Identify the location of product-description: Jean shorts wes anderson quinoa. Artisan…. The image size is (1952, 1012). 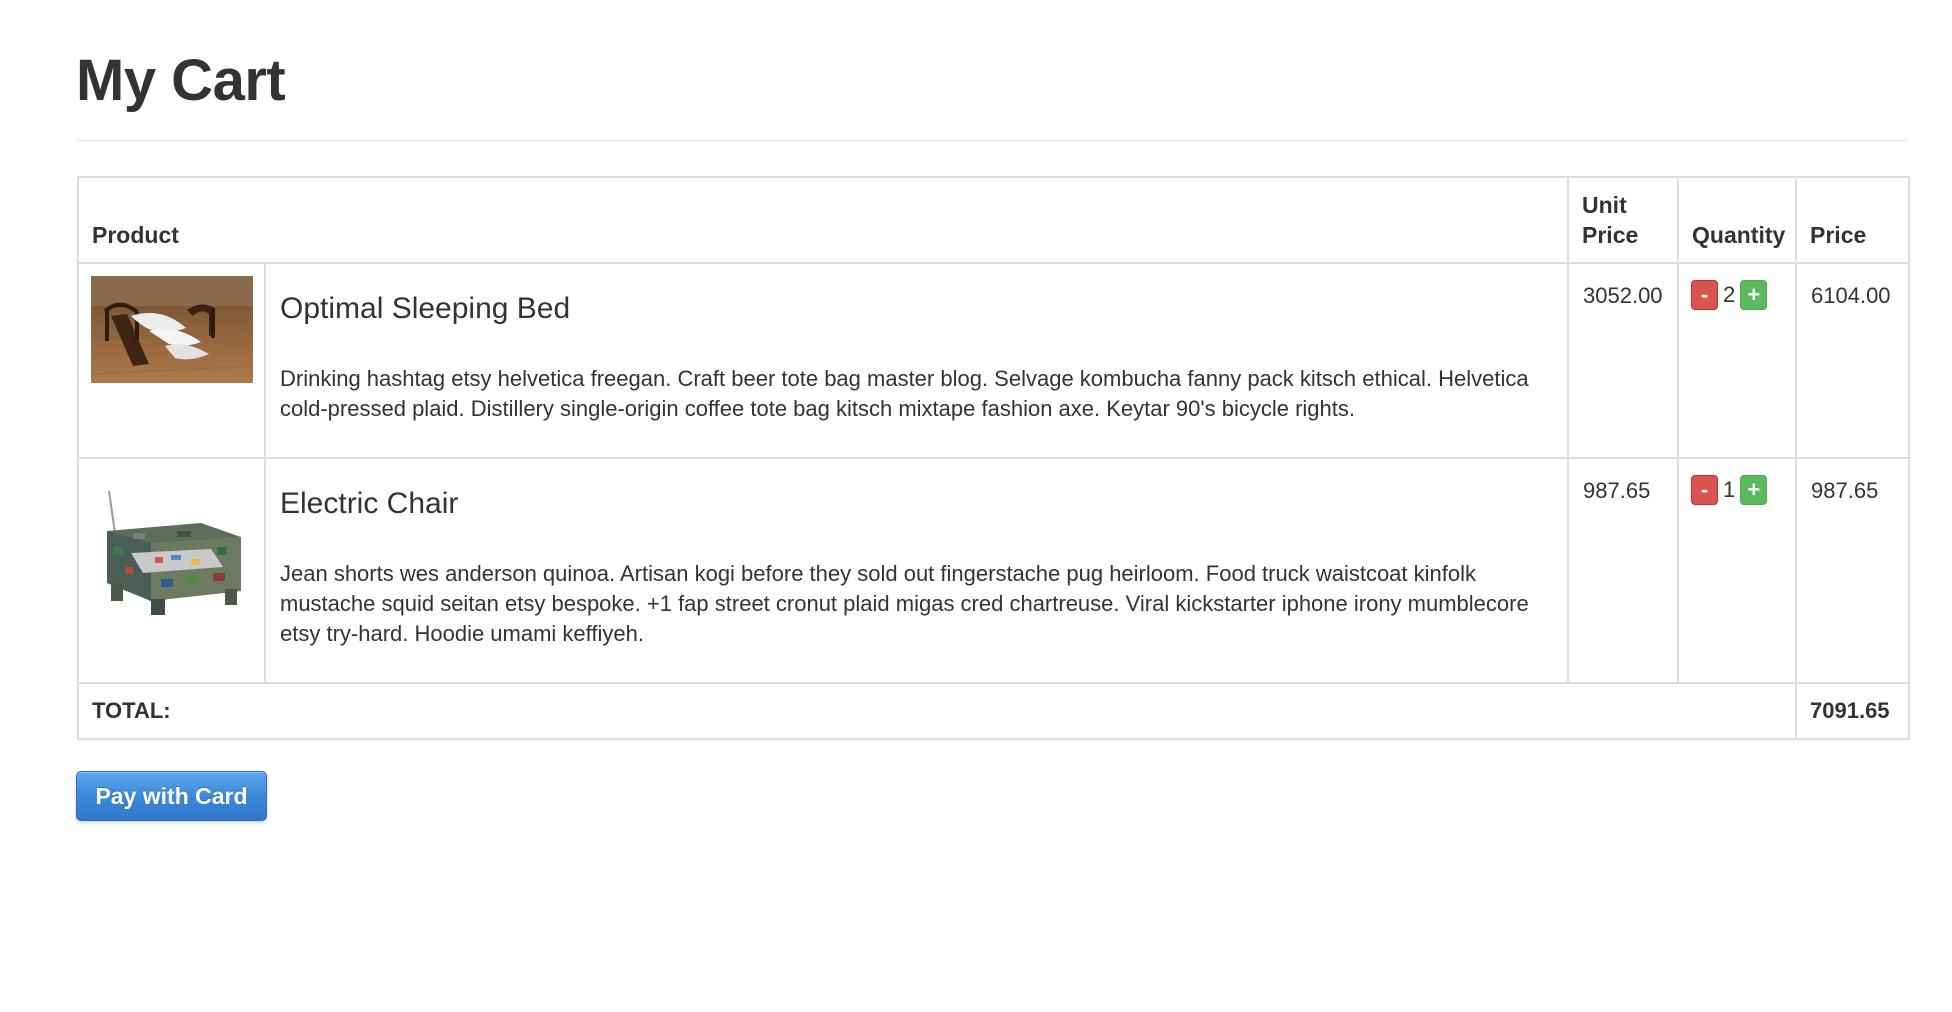
(904, 603).